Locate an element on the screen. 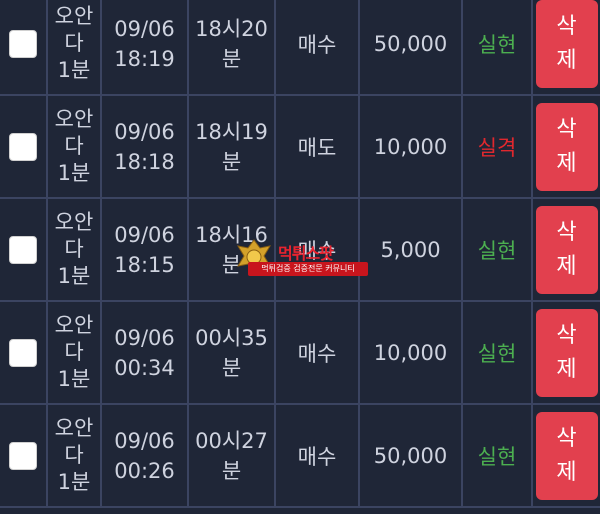  bet-time-cell: 09/06 00:26 is located at coordinates (145, 455).